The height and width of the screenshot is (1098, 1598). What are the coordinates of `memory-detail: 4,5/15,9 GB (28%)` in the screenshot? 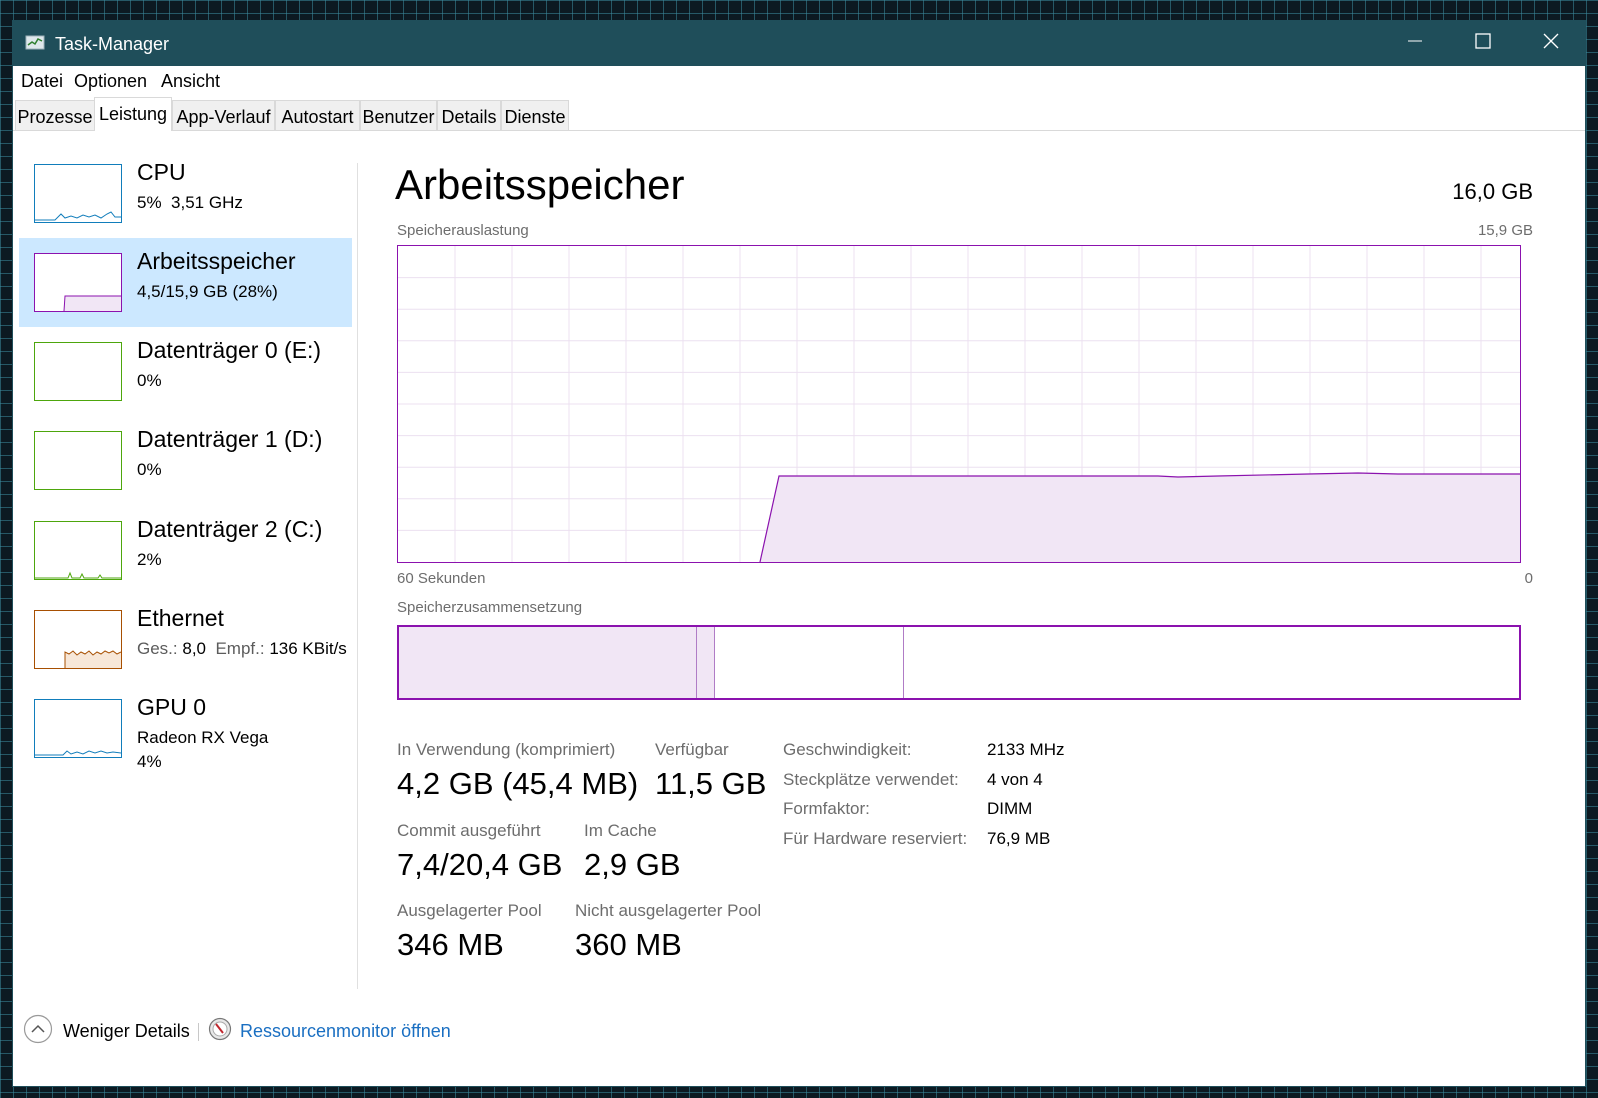 It's located at (207, 291).